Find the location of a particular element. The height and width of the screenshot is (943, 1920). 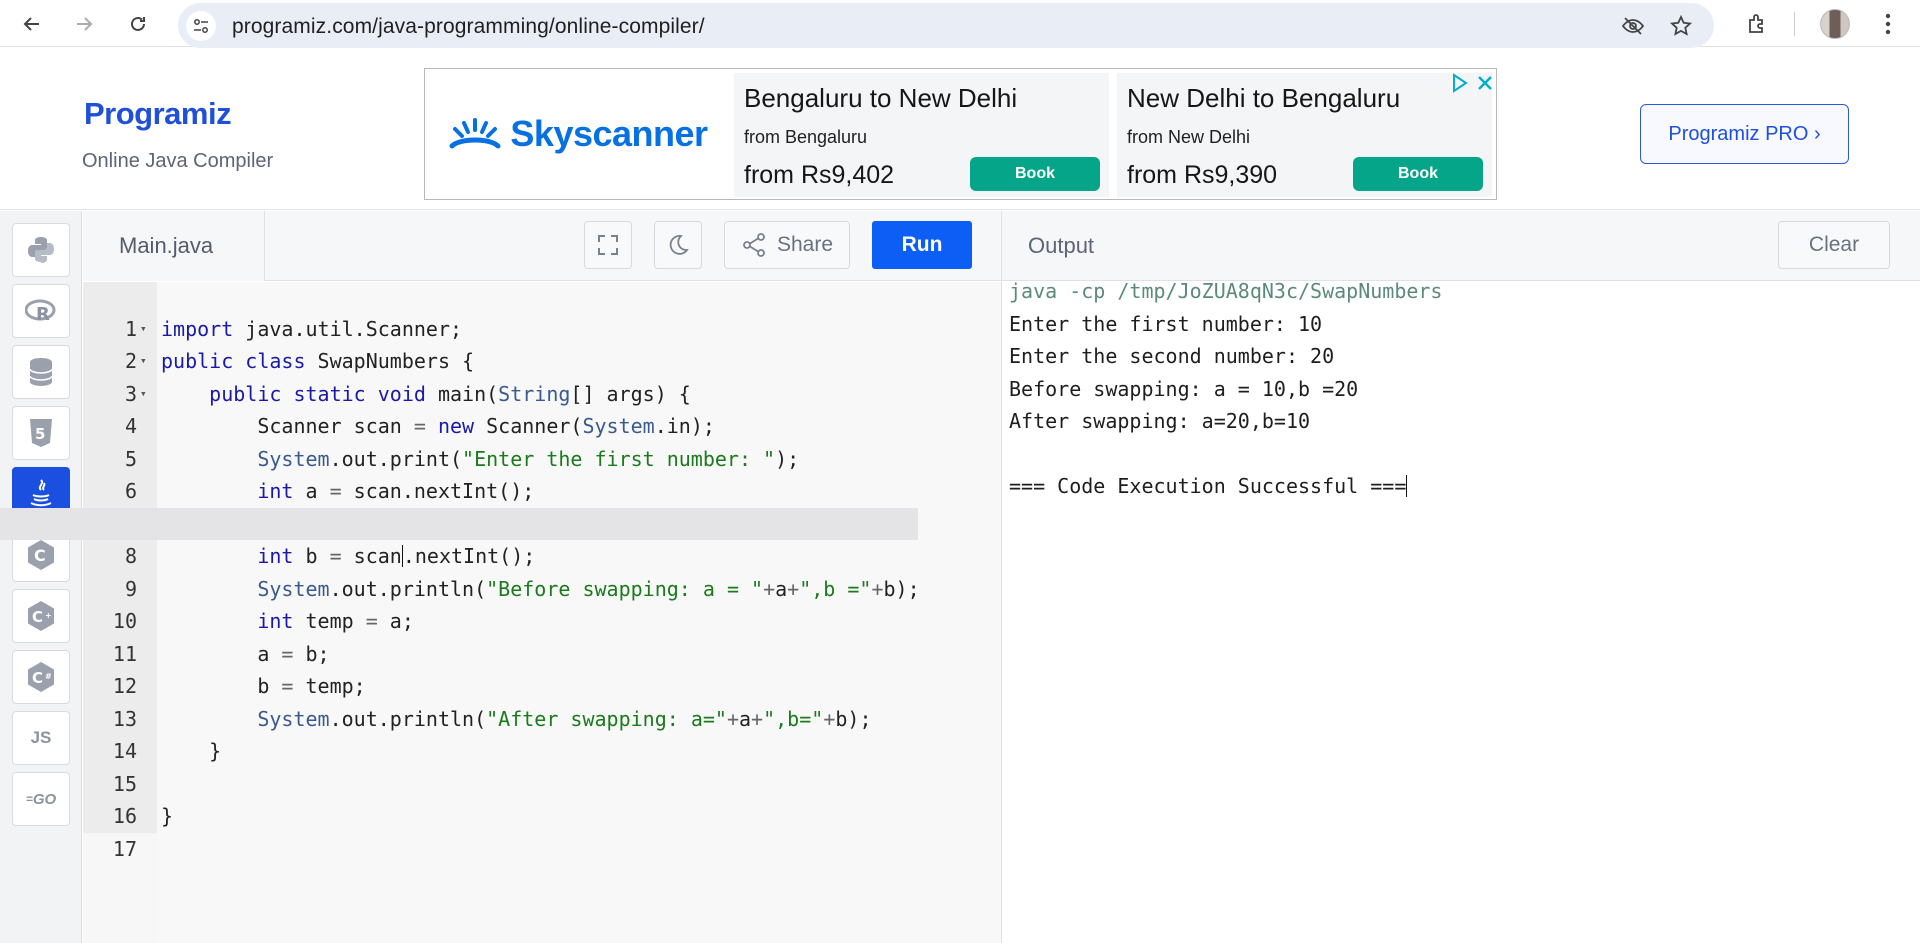

ad-from: from Bengaluru is located at coordinates (806, 137).